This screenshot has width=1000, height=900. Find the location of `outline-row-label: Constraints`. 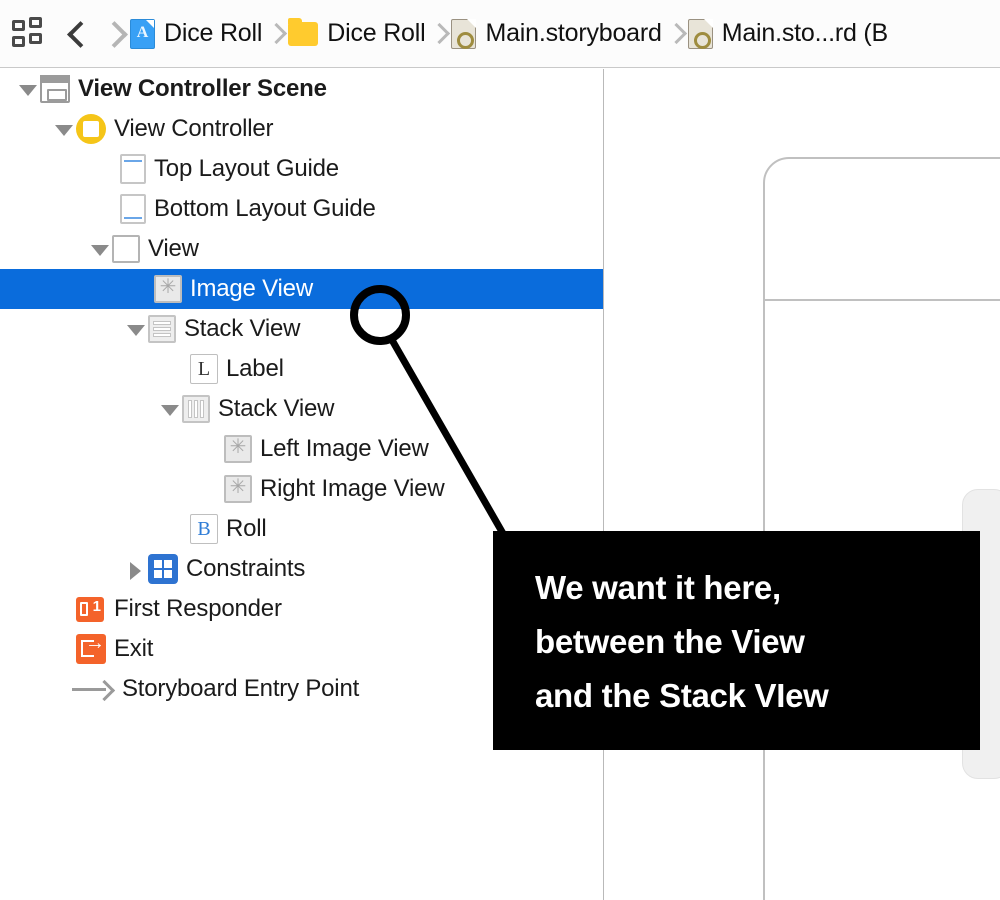

outline-row-label: Constraints is located at coordinates (246, 568).